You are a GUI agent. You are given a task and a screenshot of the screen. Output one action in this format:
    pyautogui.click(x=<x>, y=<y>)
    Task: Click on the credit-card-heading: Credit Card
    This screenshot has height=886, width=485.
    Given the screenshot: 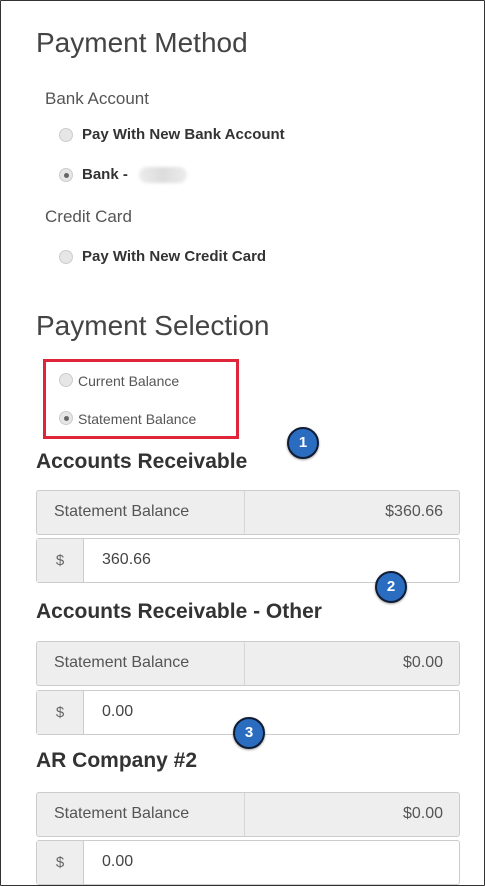 What is the action you would take?
    pyautogui.click(x=88, y=216)
    